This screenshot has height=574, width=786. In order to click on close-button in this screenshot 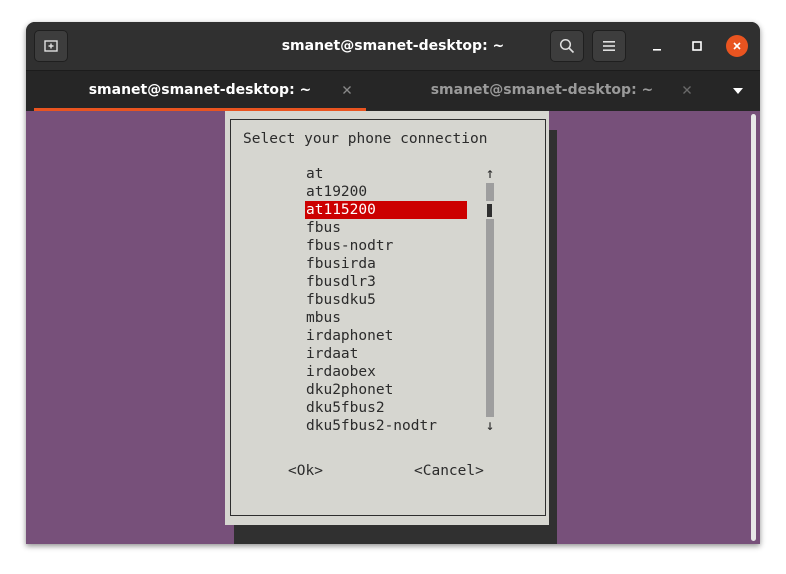, I will do `click(737, 46)`.